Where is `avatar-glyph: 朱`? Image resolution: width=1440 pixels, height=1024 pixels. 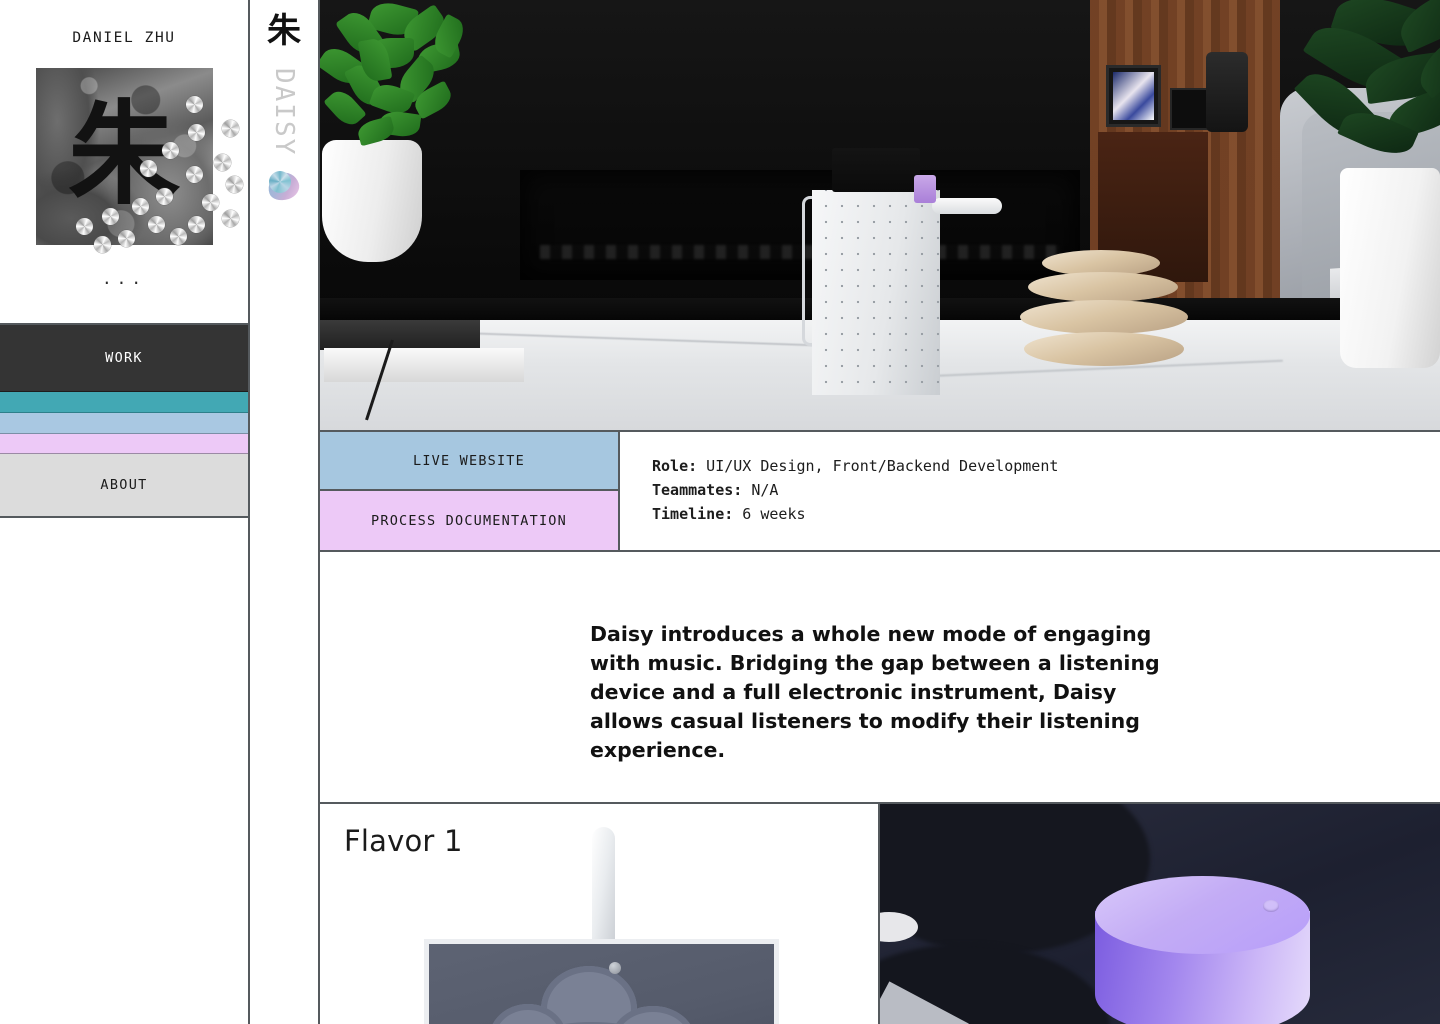 avatar-glyph: 朱 is located at coordinates (124, 154).